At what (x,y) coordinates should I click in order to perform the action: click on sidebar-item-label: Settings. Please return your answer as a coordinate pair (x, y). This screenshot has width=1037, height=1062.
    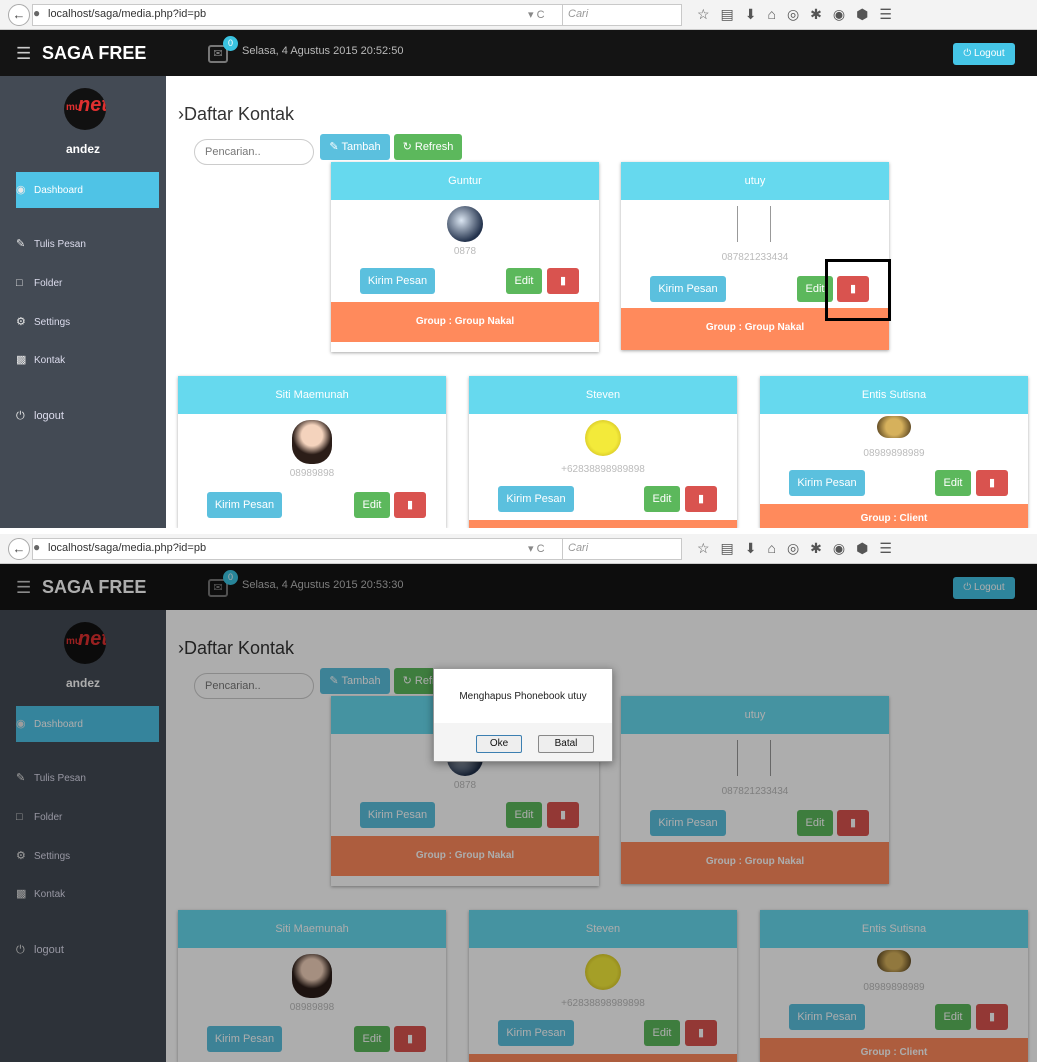
    Looking at the image, I should click on (52, 322).